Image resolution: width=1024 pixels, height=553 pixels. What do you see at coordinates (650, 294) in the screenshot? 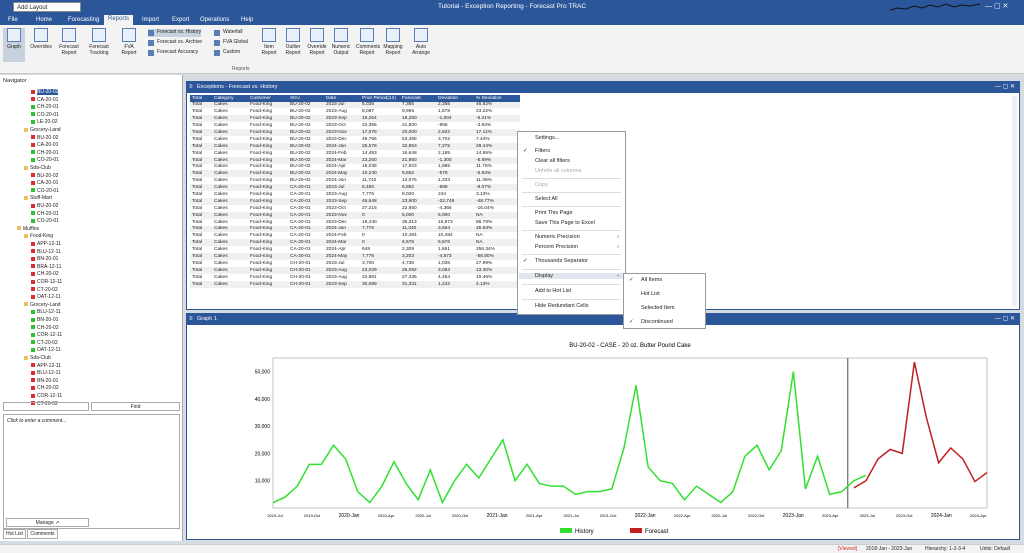
I see `submenu-item-1: Hot List` at bounding box center [650, 294].